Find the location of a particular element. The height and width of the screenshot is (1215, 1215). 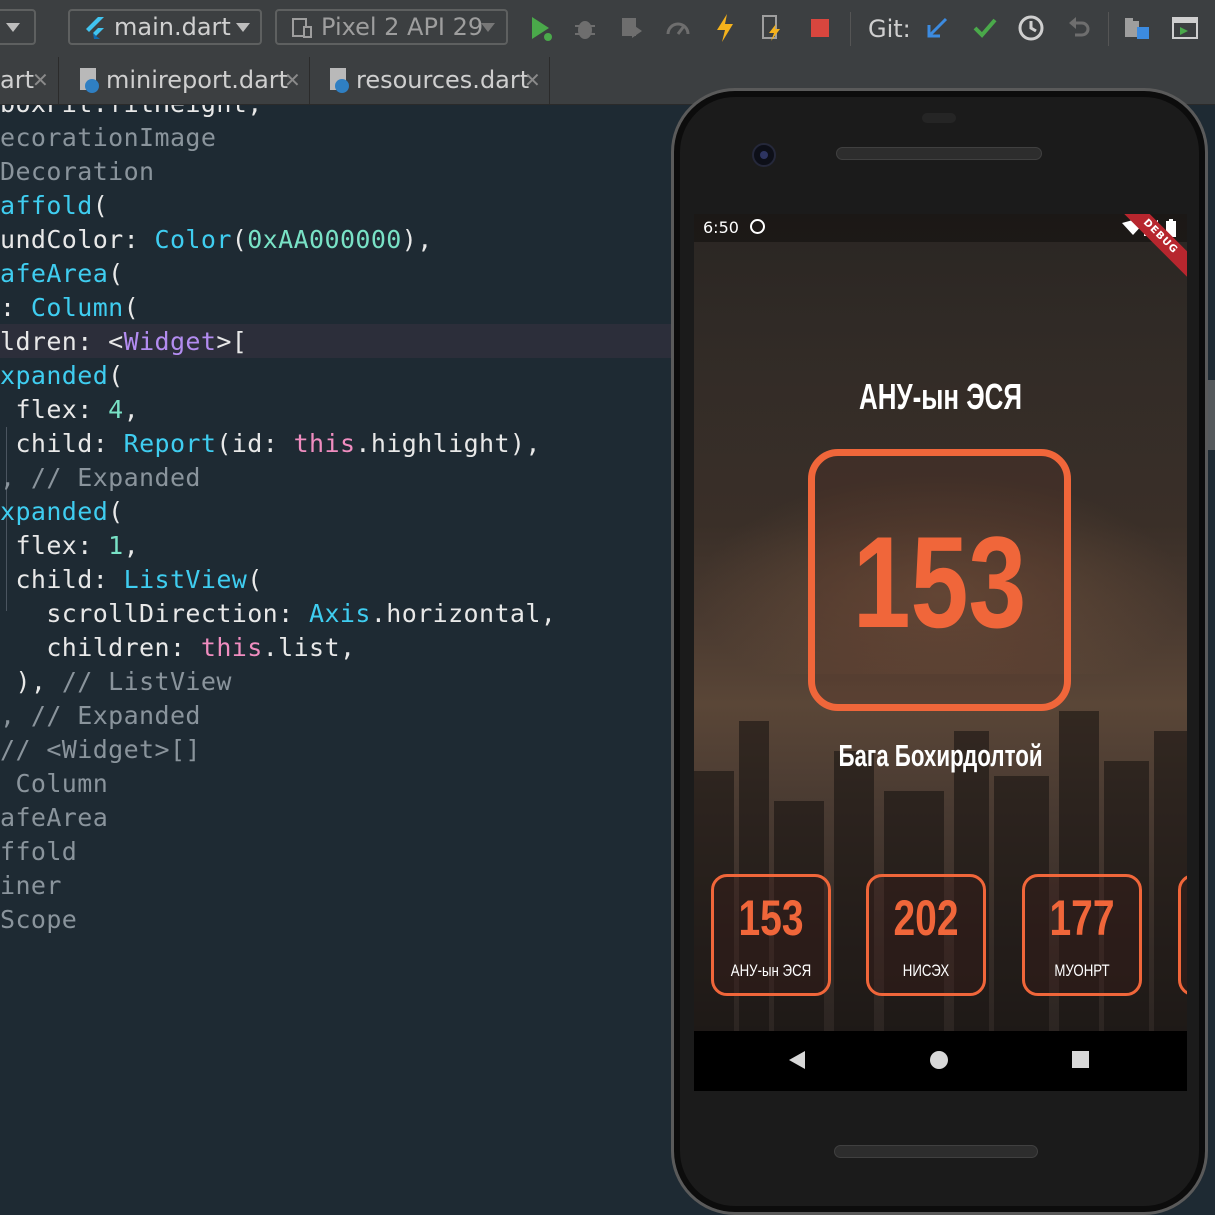

hot-reload-icon is located at coordinates (725, 28).